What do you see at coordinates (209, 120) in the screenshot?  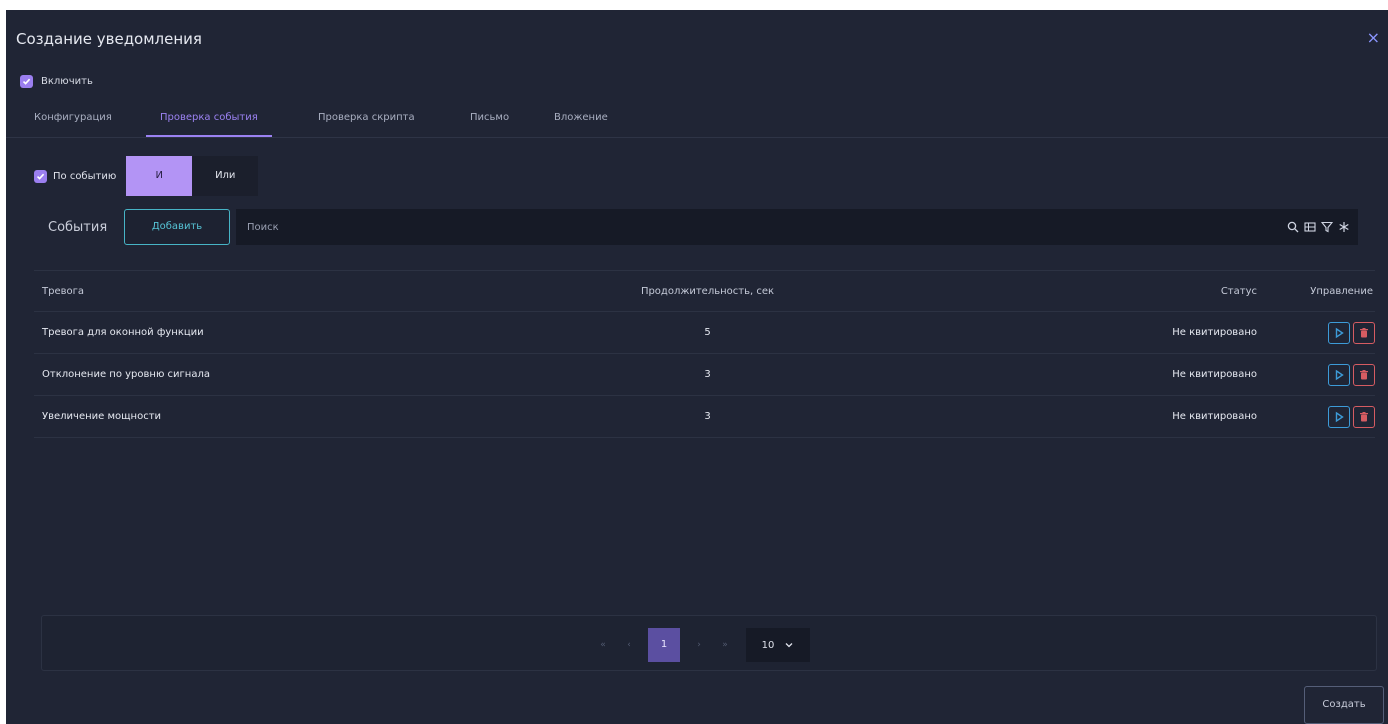 I see `tab-event-check: Проверка события` at bounding box center [209, 120].